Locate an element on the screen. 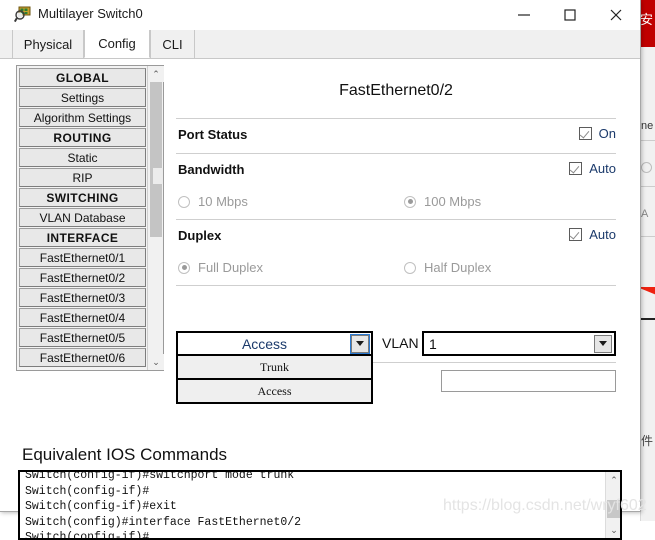 The height and width of the screenshot is (540, 655). radio-full-duplex: Full Duplex is located at coordinates (220, 267).